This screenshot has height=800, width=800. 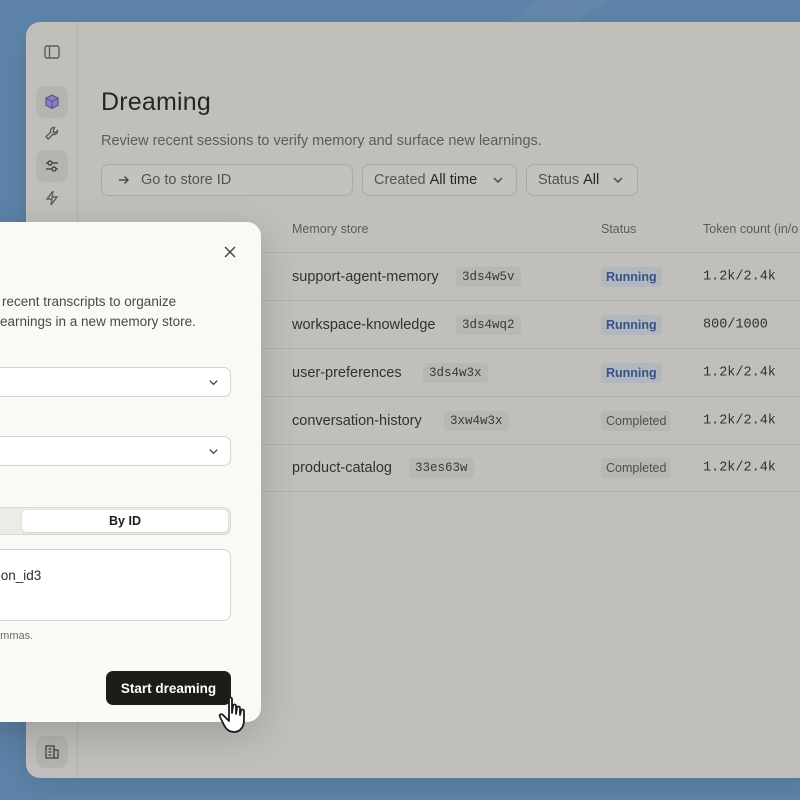 I want to click on session-selection-toggle: By ID, so click(x=115, y=521).